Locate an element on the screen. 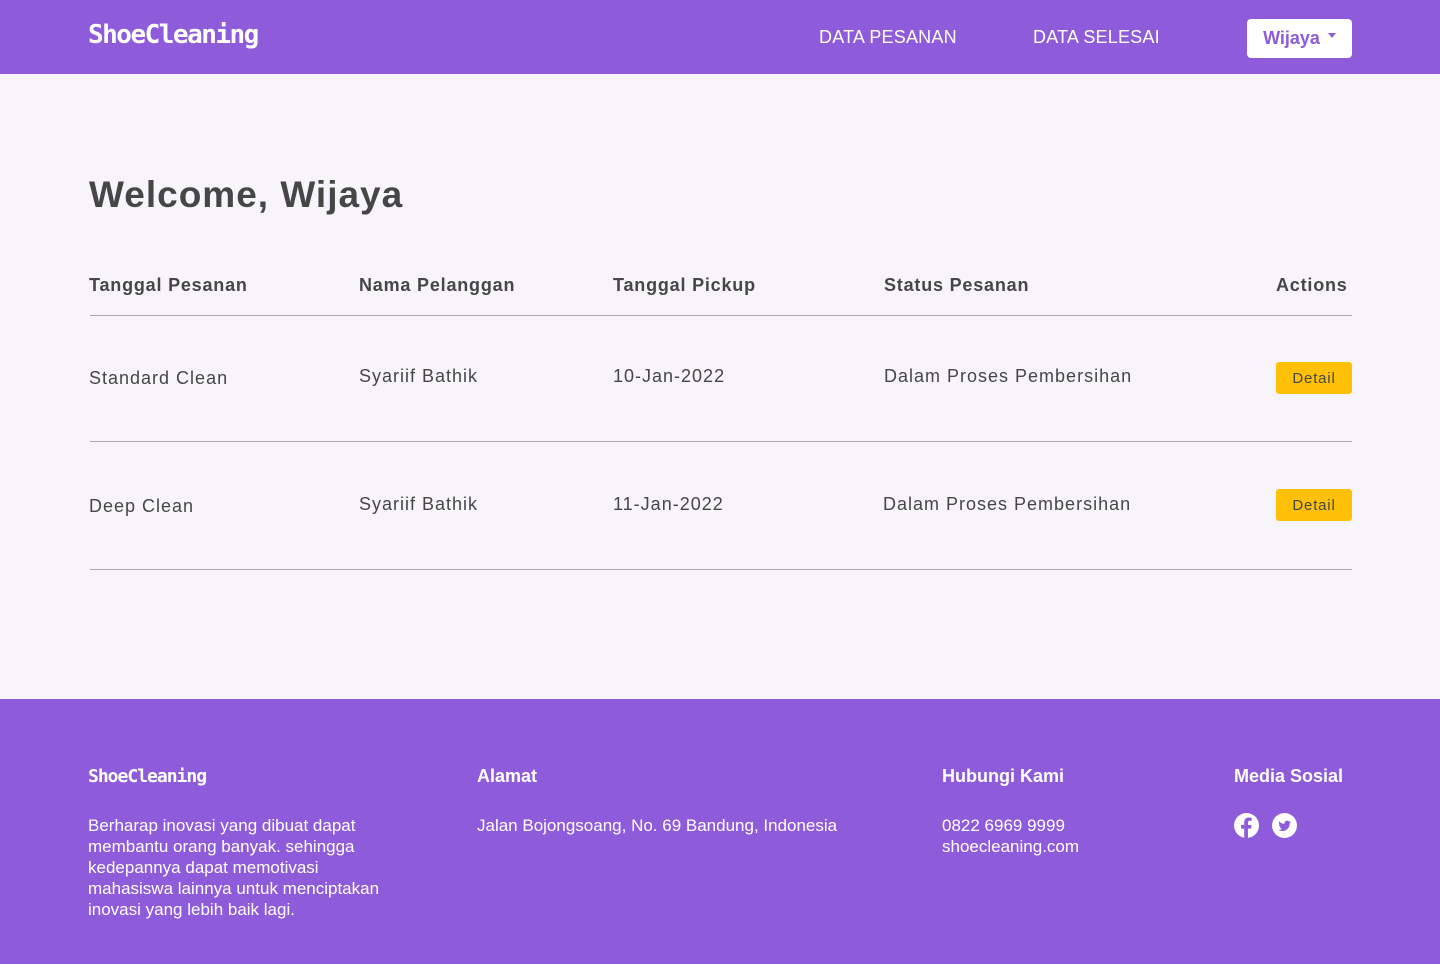 This screenshot has width=1440, height=964. cell-tanggal-pickup: 11-Jan-2022 is located at coordinates (668, 504).